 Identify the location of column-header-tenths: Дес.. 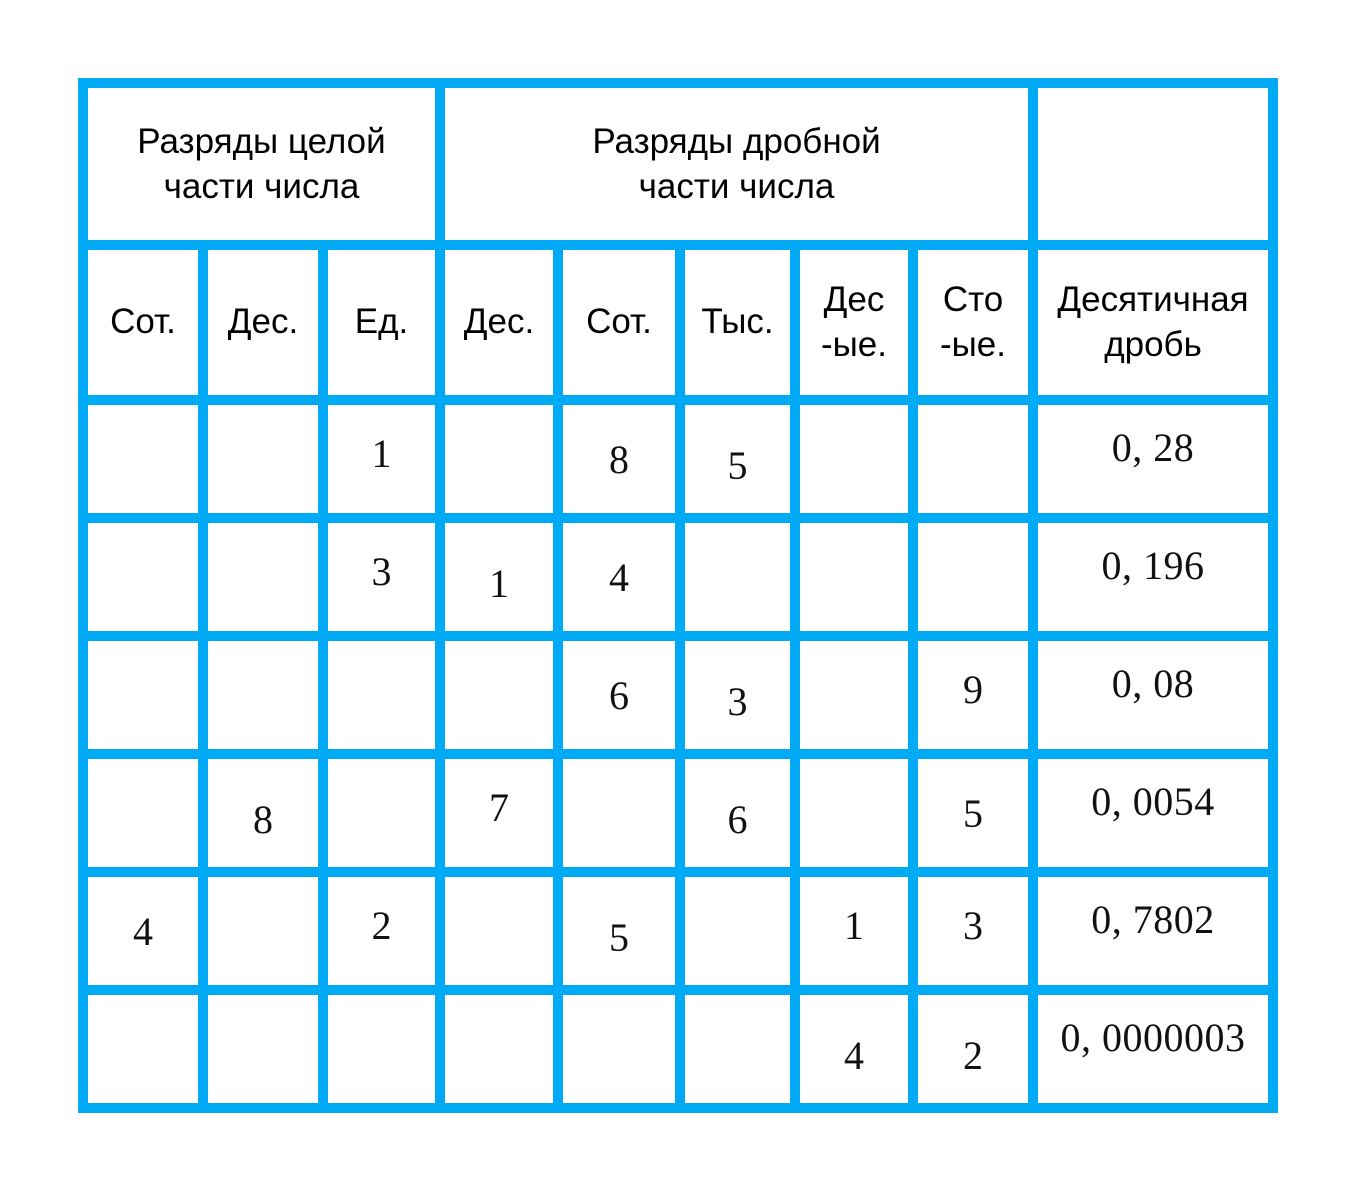
(499, 322).